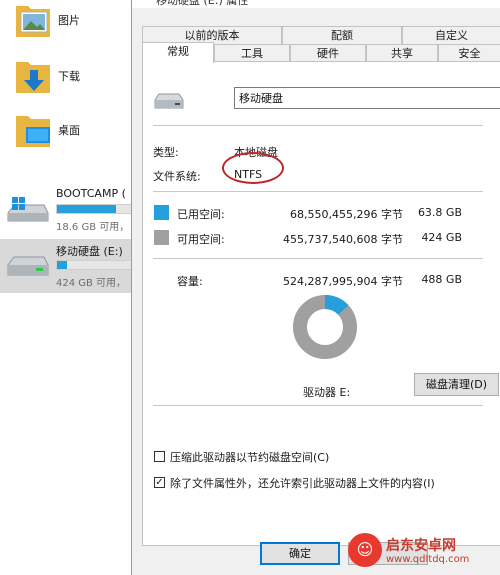  I want to click on folder-label: 图片, so click(69, 20).